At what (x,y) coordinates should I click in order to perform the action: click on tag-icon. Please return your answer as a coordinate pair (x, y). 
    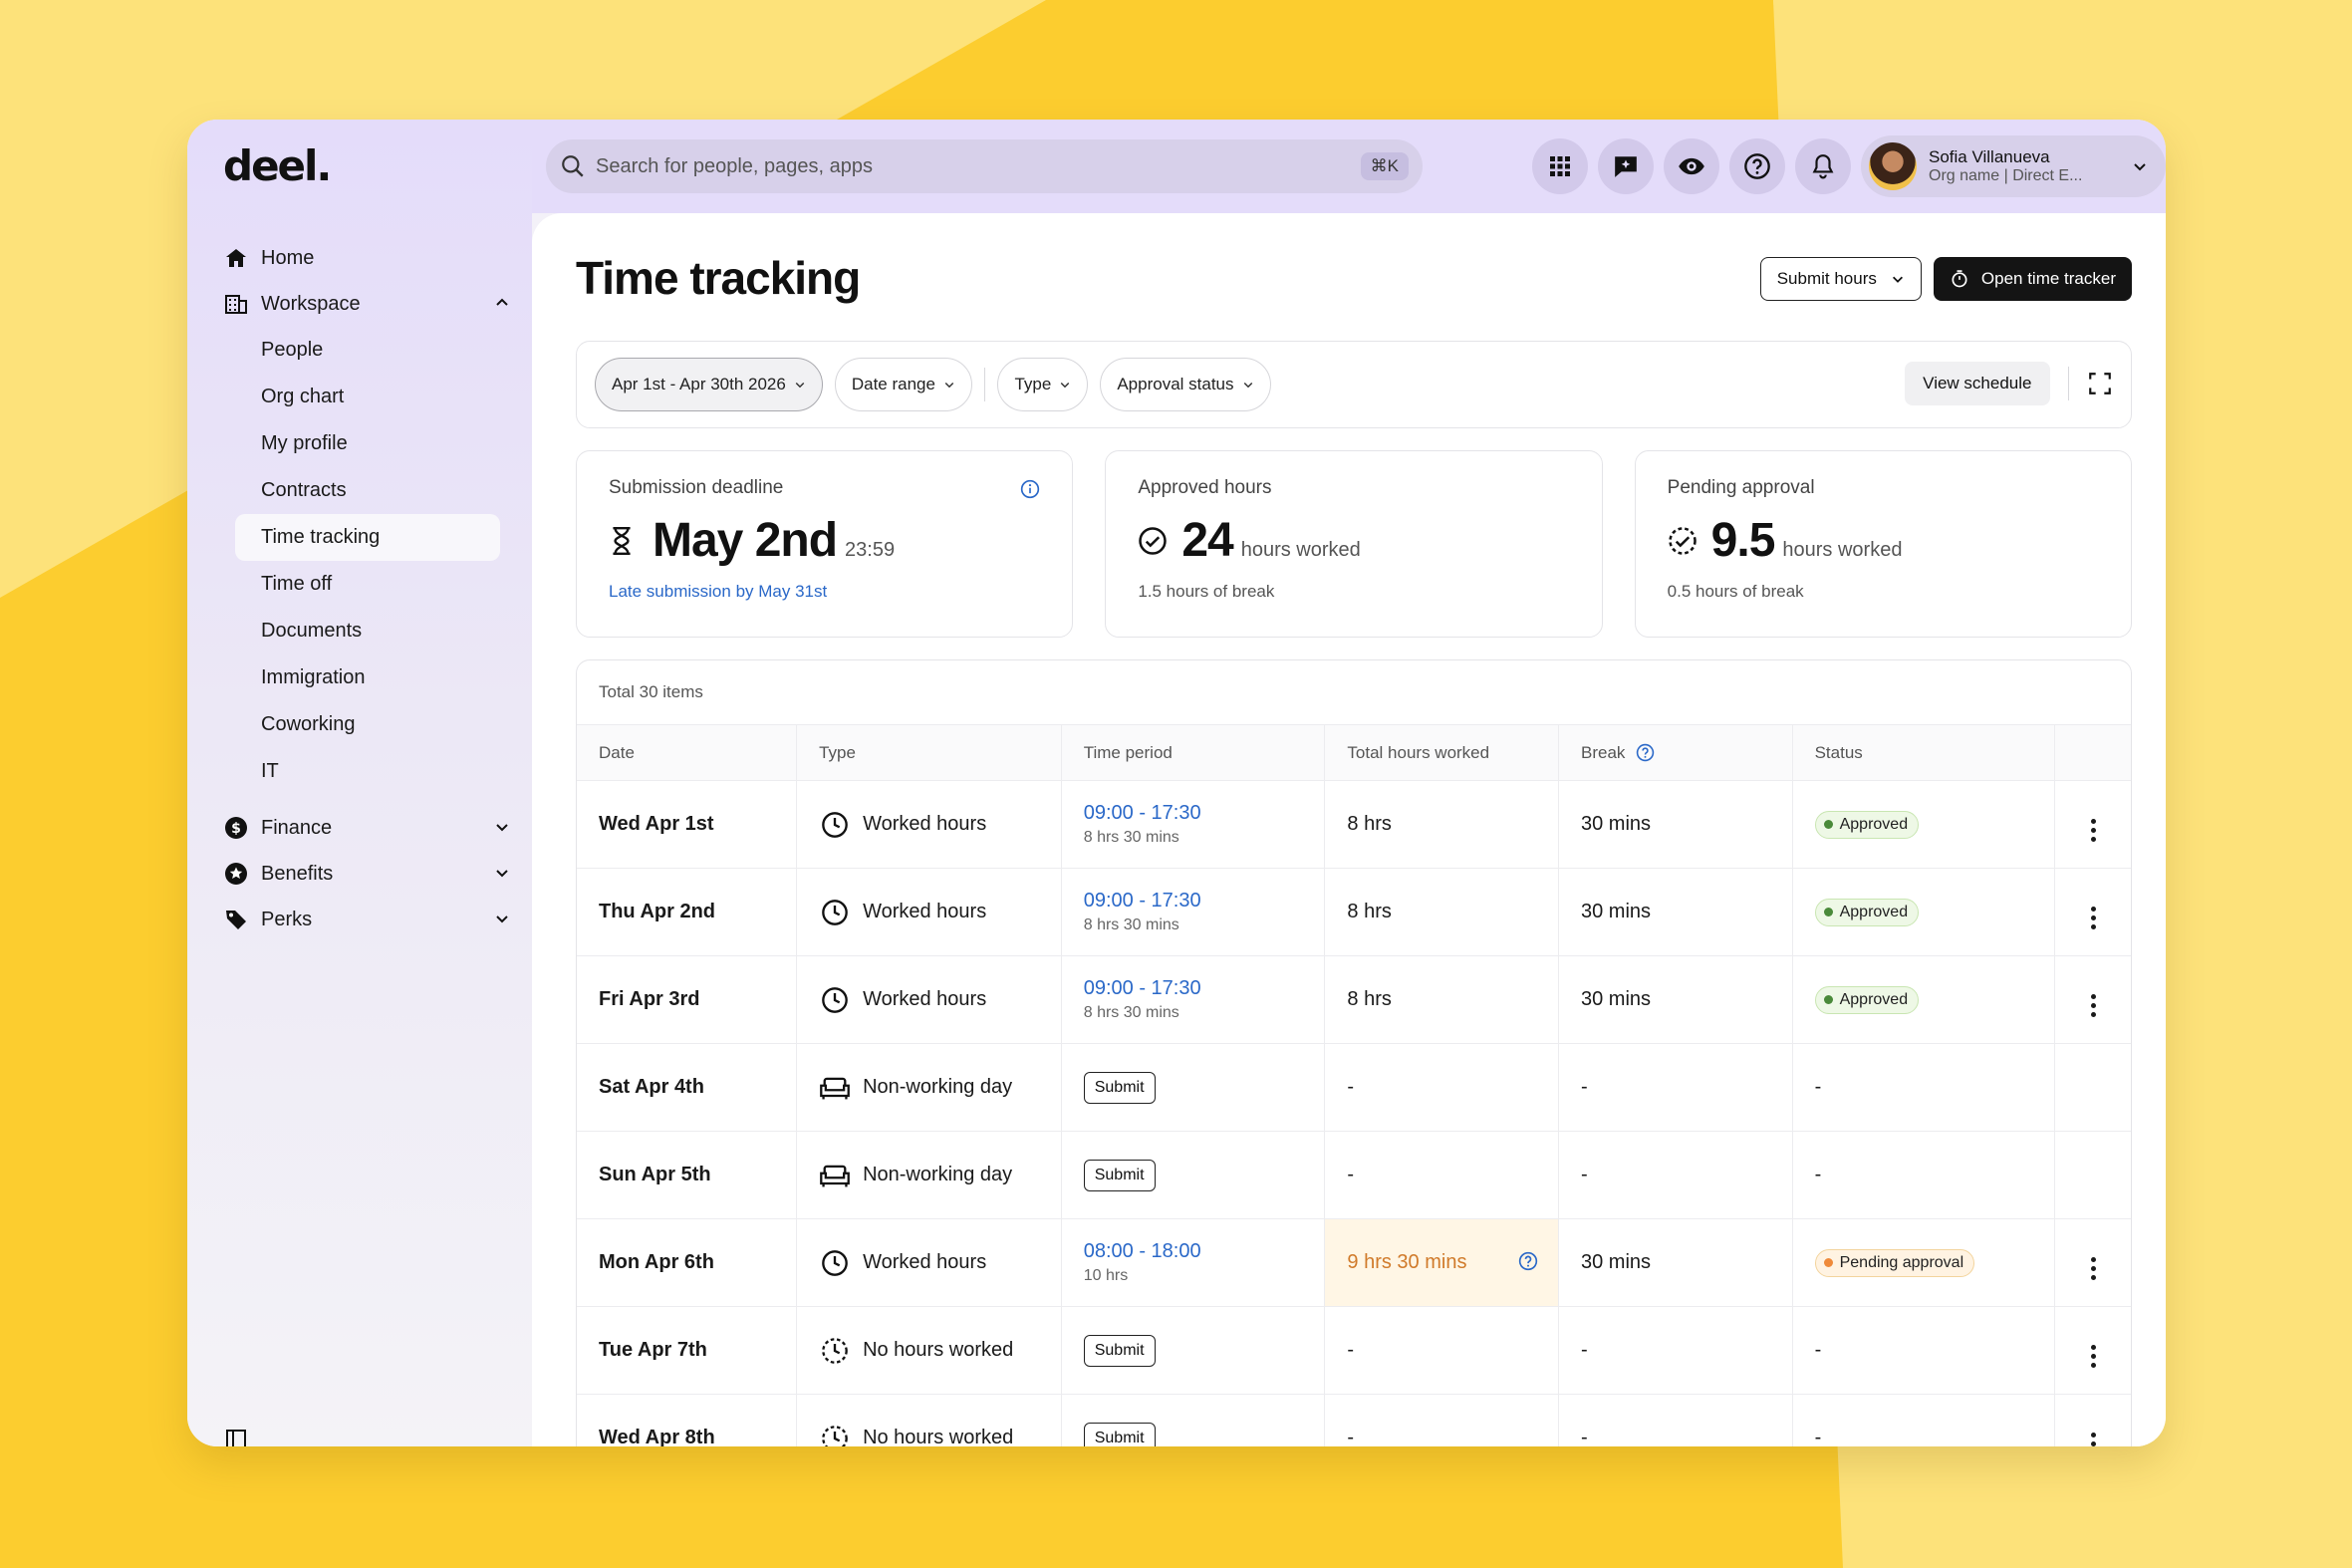
    Looking at the image, I should click on (236, 919).